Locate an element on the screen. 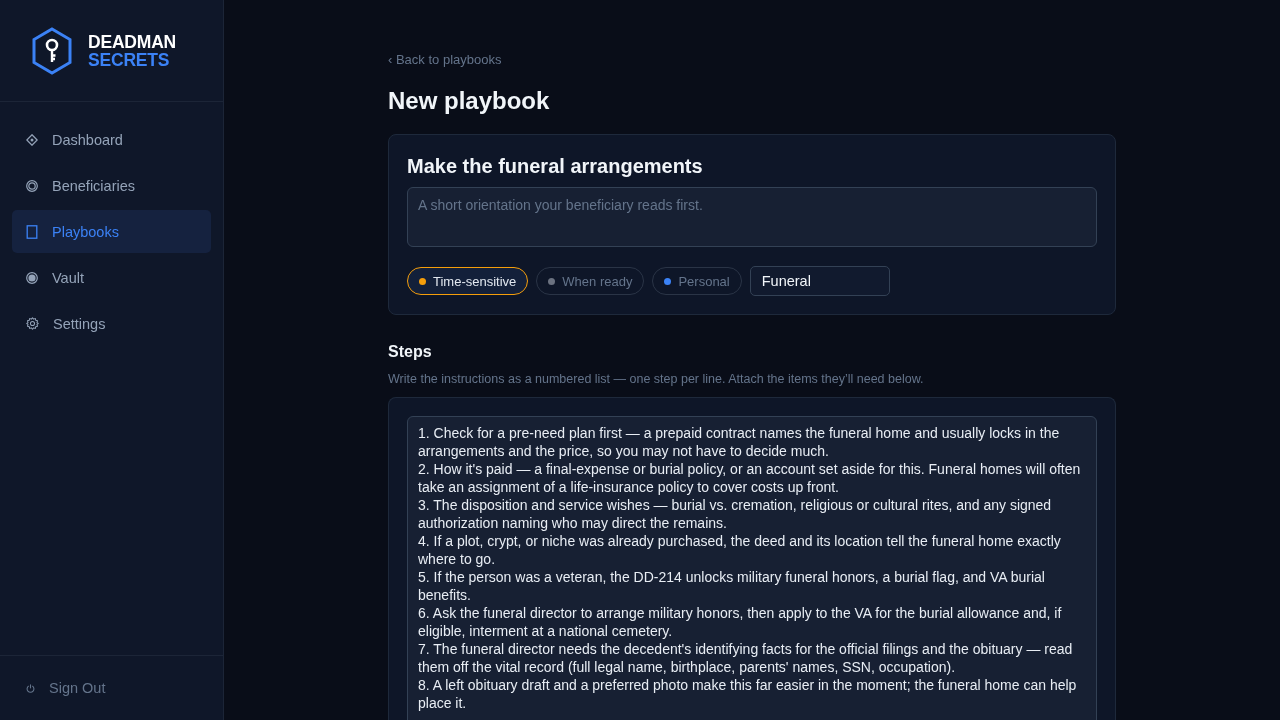 This screenshot has height=720, width=1280. steps-heading: Steps is located at coordinates (410, 352).